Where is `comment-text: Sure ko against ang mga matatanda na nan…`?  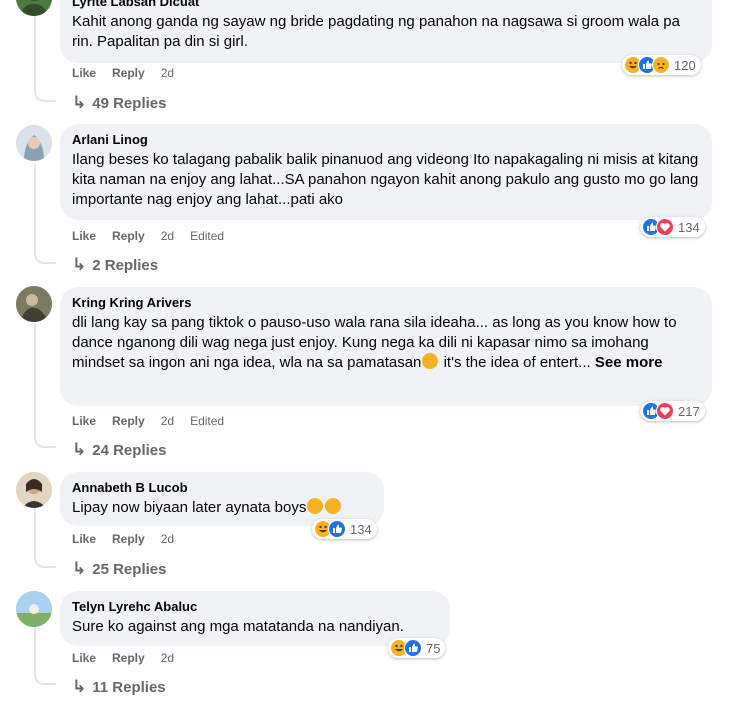 comment-text: Sure ko against ang mga matatanda na nan… is located at coordinates (238, 626).